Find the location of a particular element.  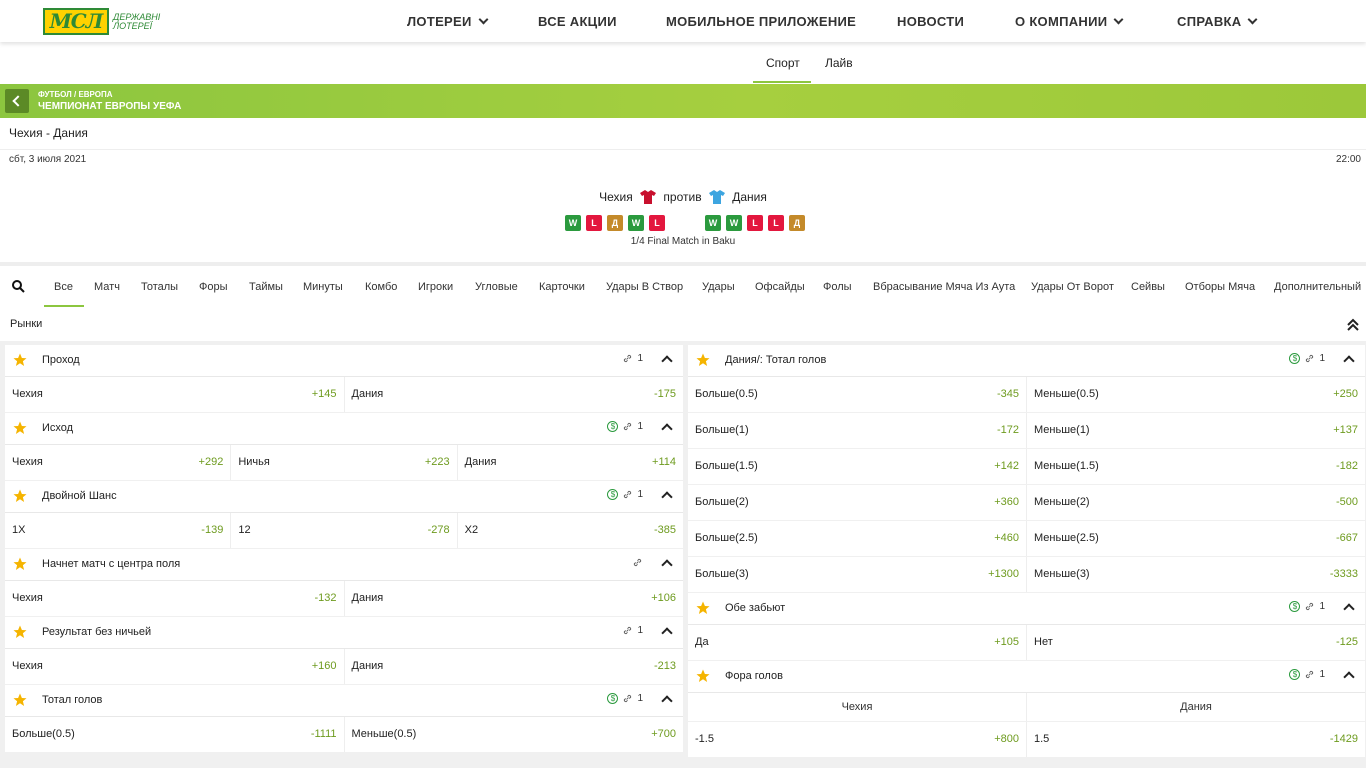

collapse-all-icon is located at coordinates (1353, 325).